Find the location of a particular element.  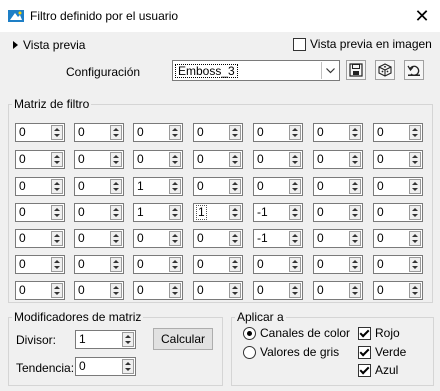

calculate-button: Calcular is located at coordinates (183, 339).